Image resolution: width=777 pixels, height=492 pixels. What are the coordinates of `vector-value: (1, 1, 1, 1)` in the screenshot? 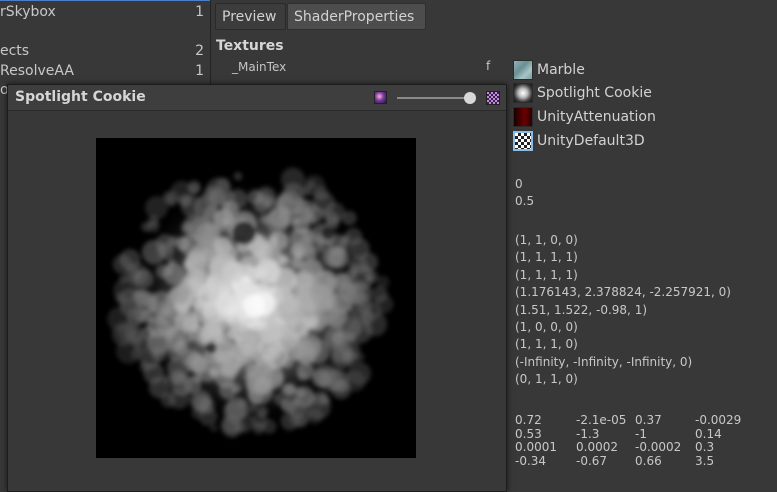 It's located at (546, 274).